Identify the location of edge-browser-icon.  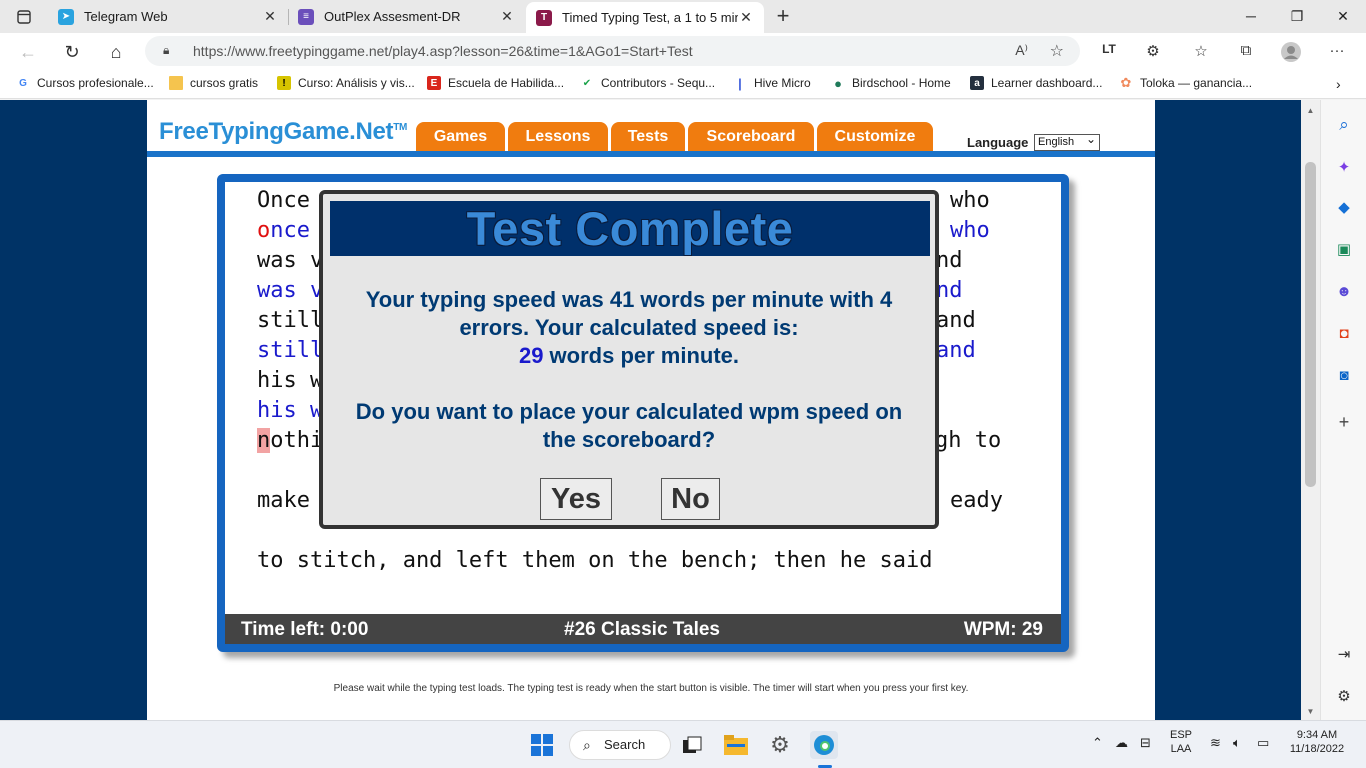
(824, 745).